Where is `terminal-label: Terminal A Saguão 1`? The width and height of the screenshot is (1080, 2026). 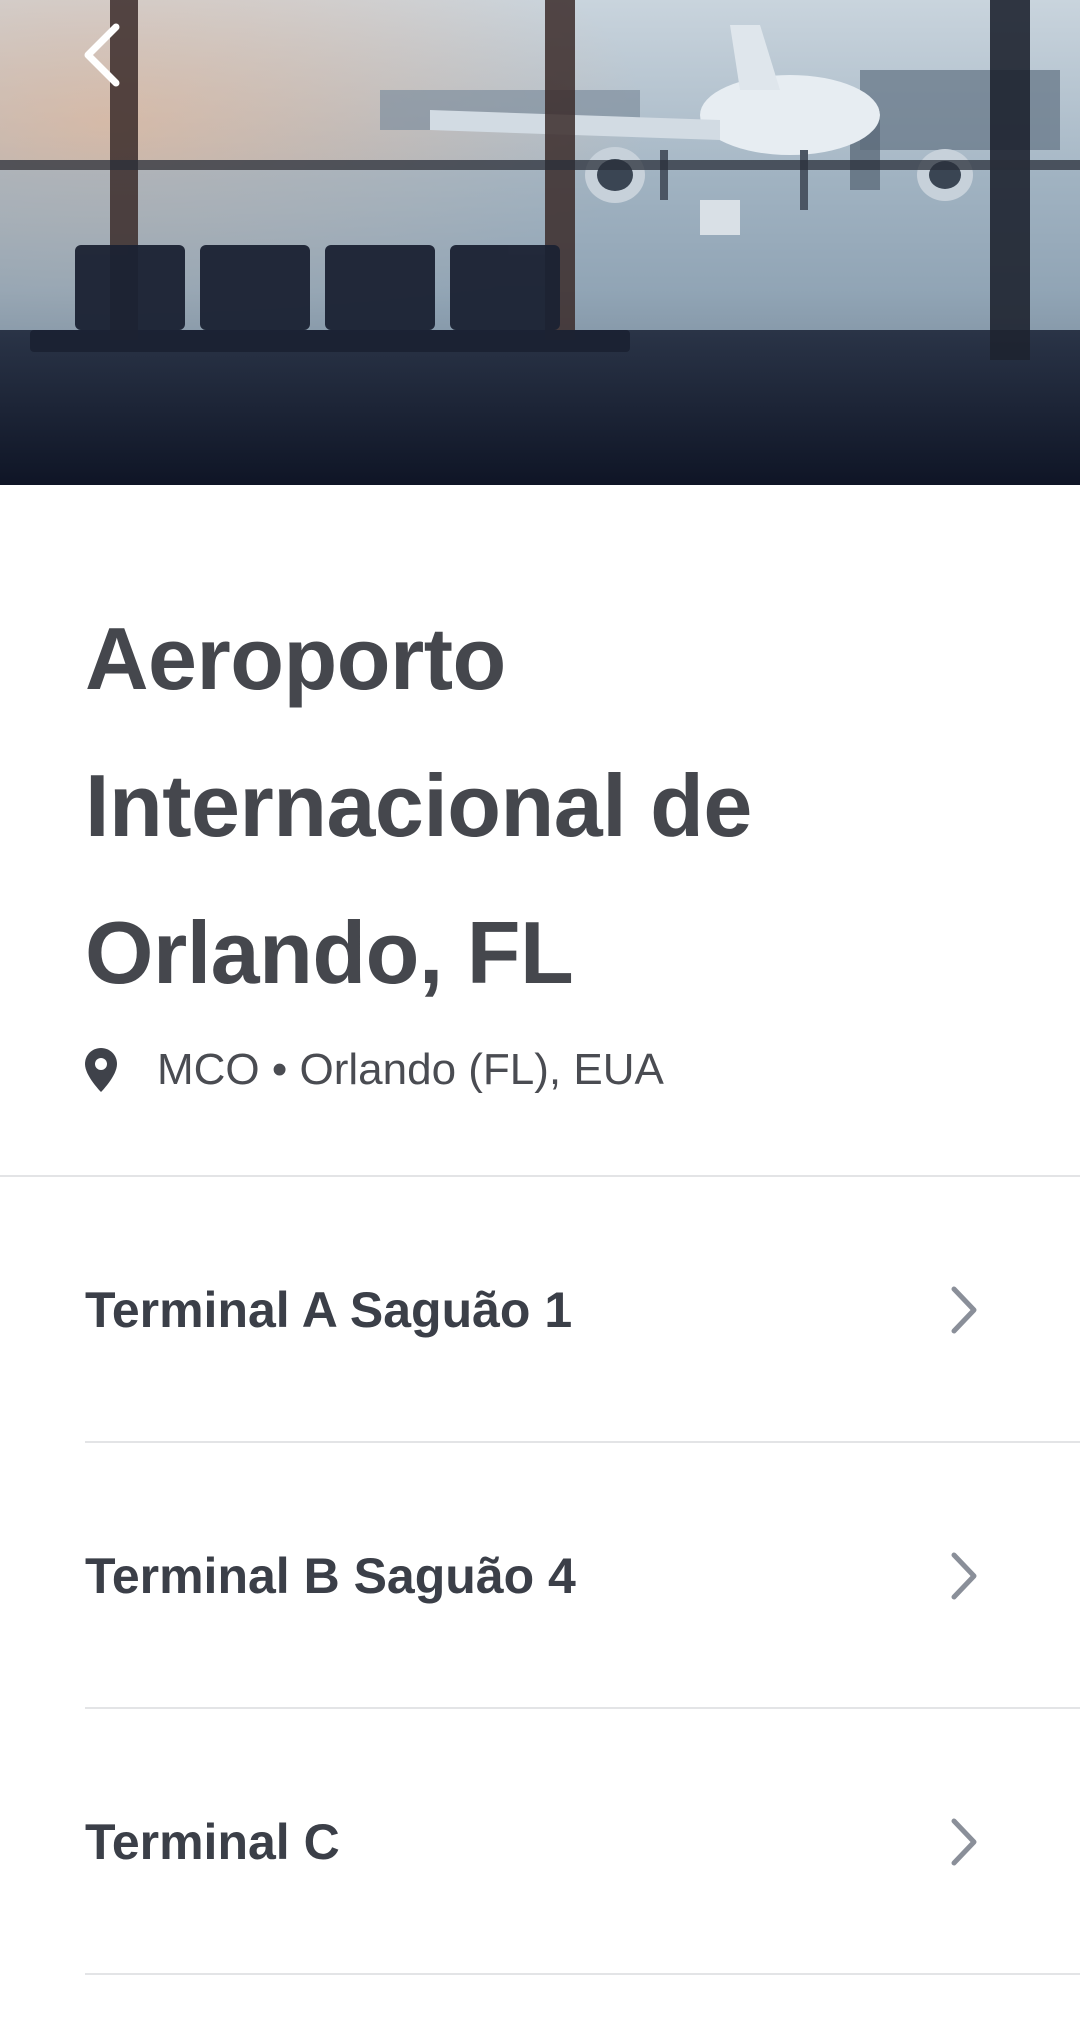
terminal-label: Terminal A Saguão 1 is located at coordinates (329, 1310).